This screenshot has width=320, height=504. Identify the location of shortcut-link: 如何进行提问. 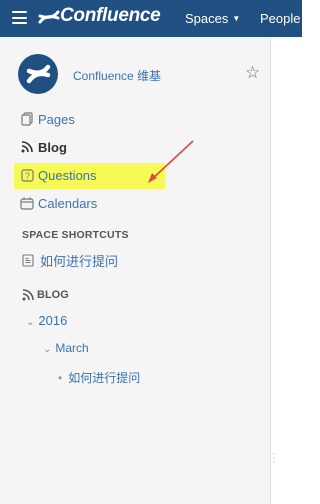
(70, 260).